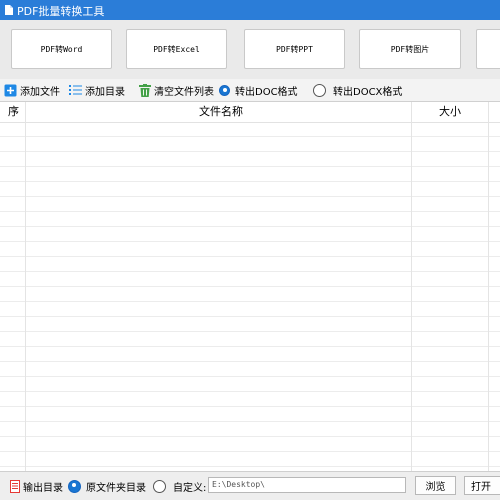  What do you see at coordinates (105, 92) in the screenshot?
I see `add-directory-label: 添加目录` at bounding box center [105, 92].